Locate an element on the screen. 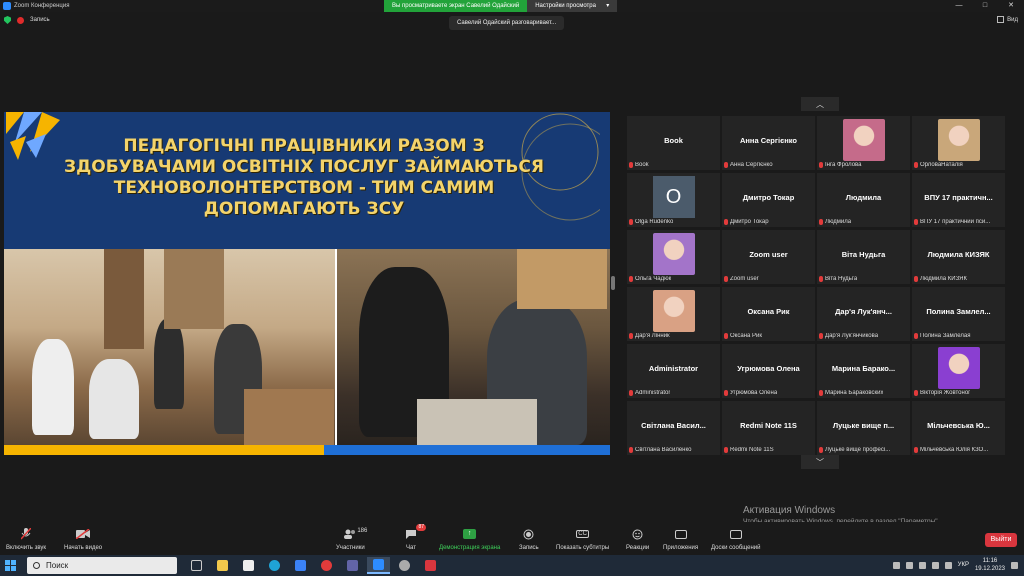  participant-tile: Дар'я Лук'янч... Дар'я Лук'янчикова is located at coordinates (863, 314).